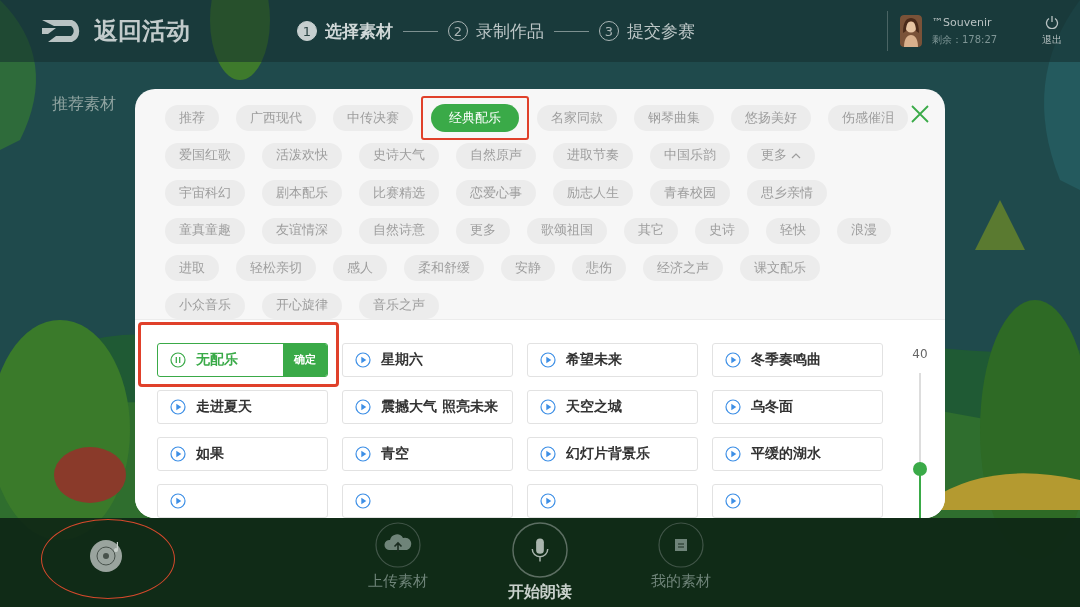 This screenshot has width=1080, height=607. I want to click on category-tag: 童真童趣, so click(205, 230).